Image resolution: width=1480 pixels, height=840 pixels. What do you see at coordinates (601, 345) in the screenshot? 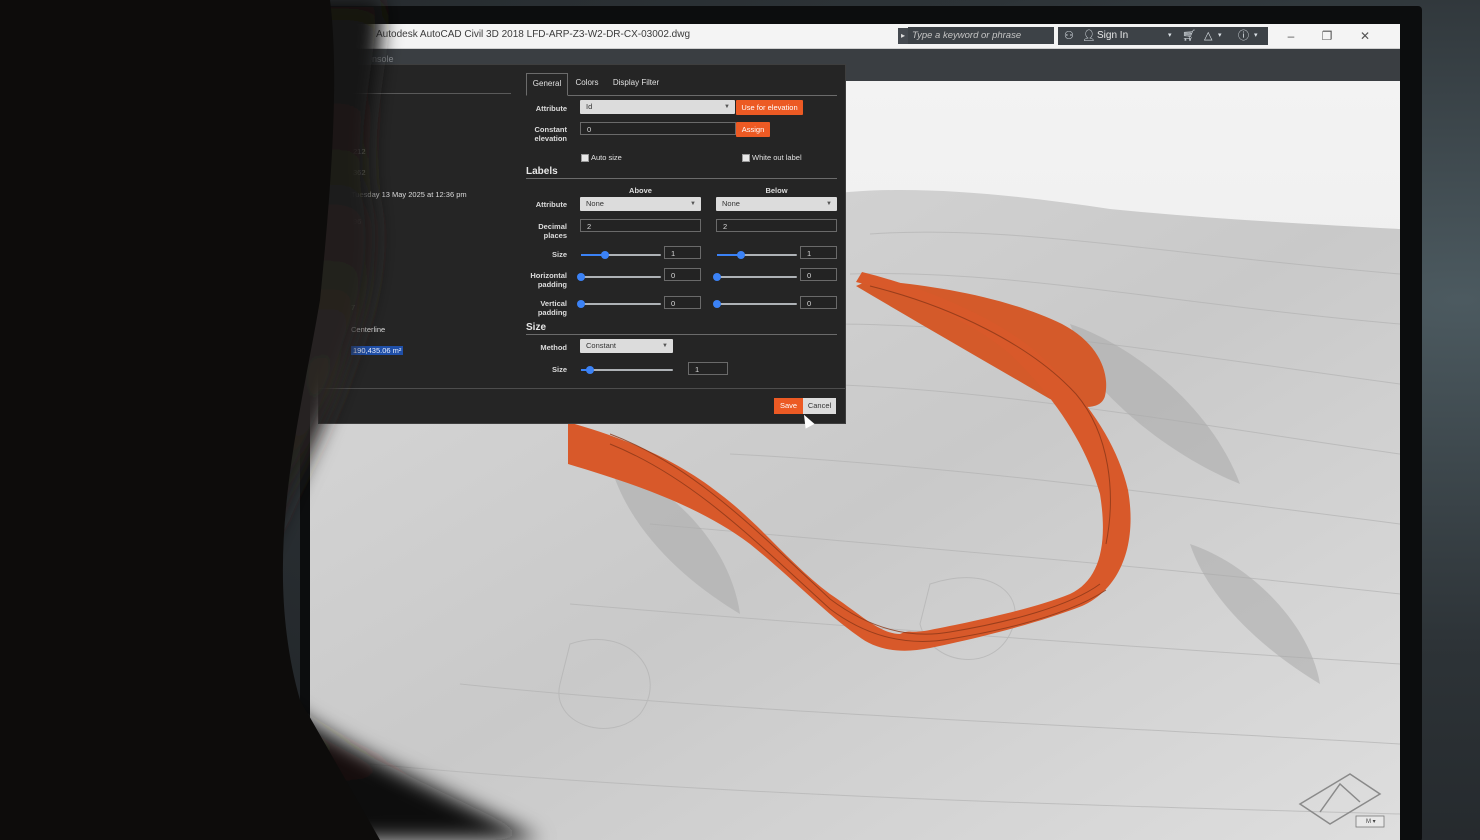
I see `method-select-value: Constant` at bounding box center [601, 345].